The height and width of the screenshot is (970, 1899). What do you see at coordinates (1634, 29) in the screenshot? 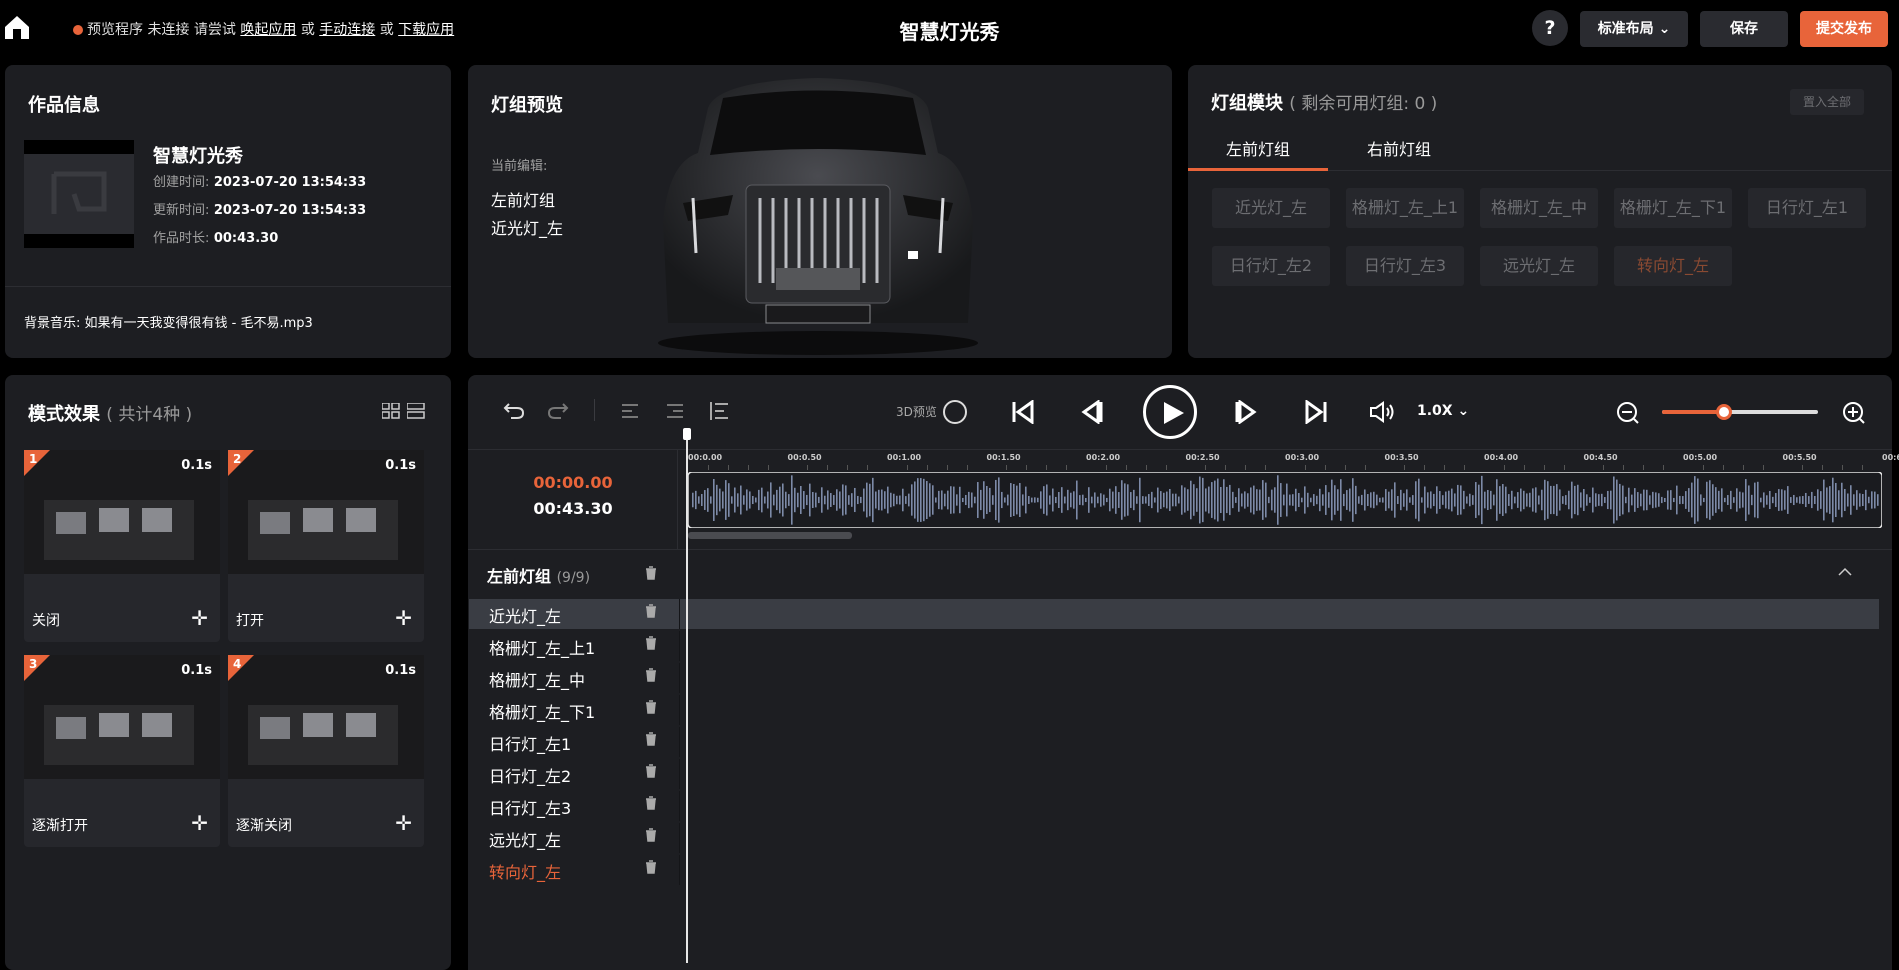
I see `layout-dropdown: 标准布局 ⌄` at bounding box center [1634, 29].